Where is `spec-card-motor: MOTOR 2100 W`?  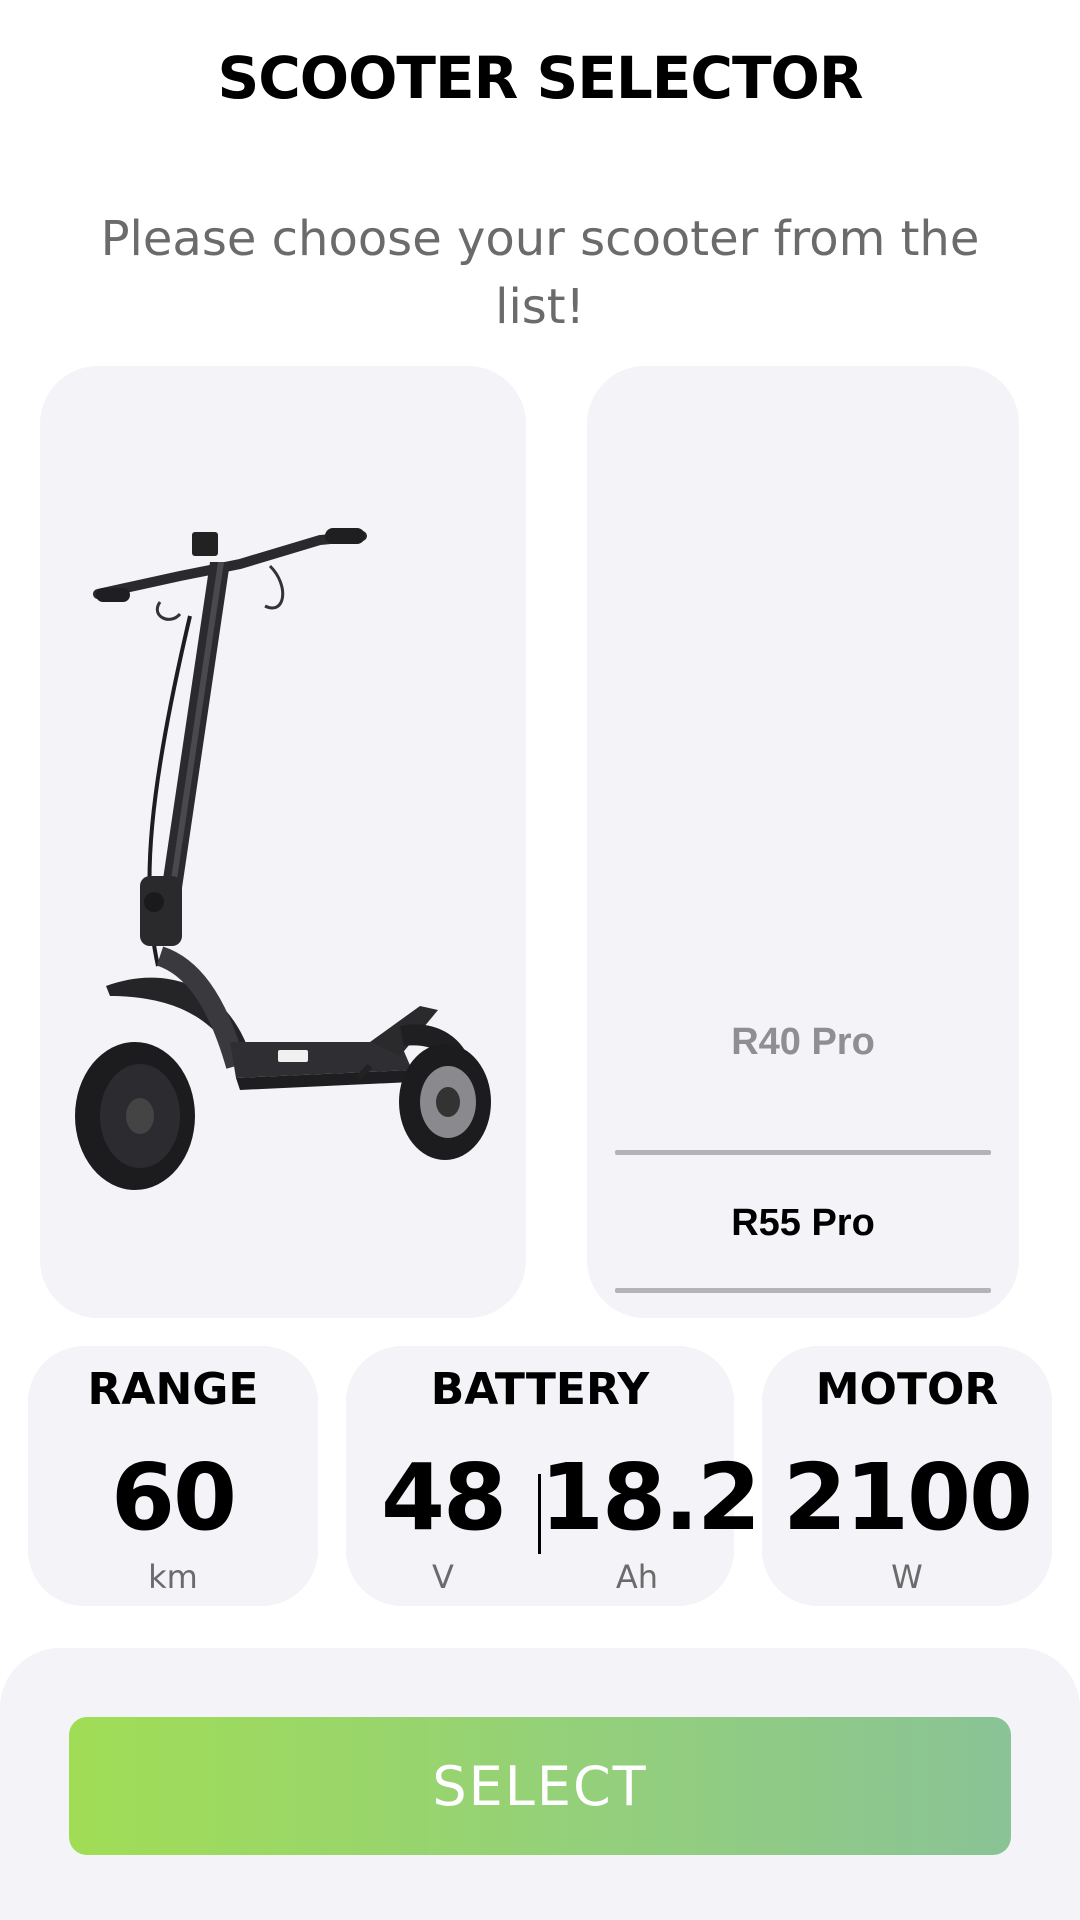 spec-card-motor: MOTOR 2100 W is located at coordinates (907, 1476).